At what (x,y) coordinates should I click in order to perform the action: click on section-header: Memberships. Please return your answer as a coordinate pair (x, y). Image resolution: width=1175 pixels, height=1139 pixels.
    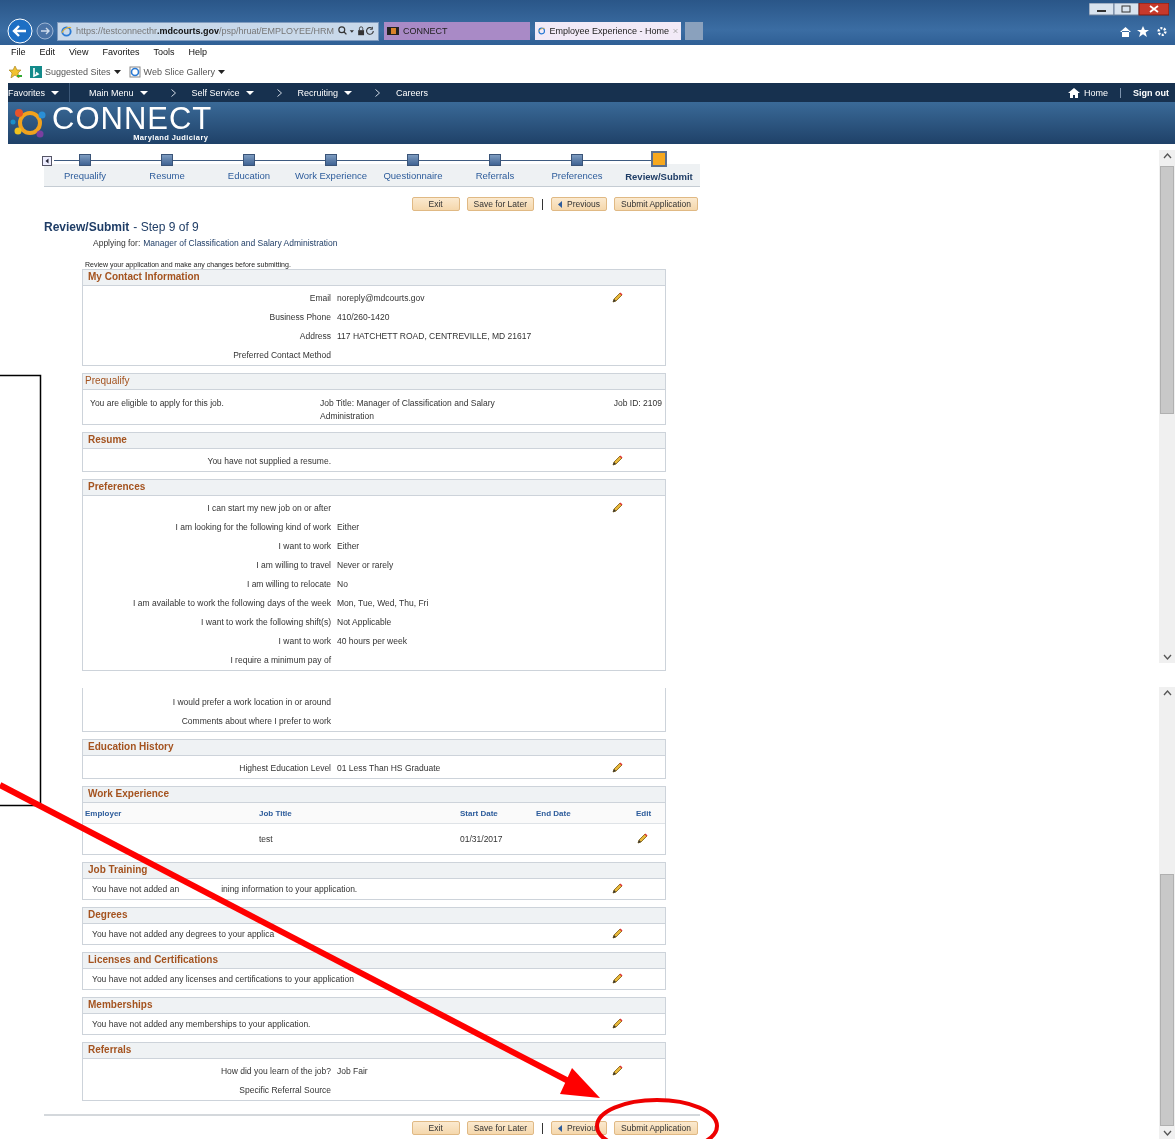
    Looking at the image, I should click on (374, 1006).